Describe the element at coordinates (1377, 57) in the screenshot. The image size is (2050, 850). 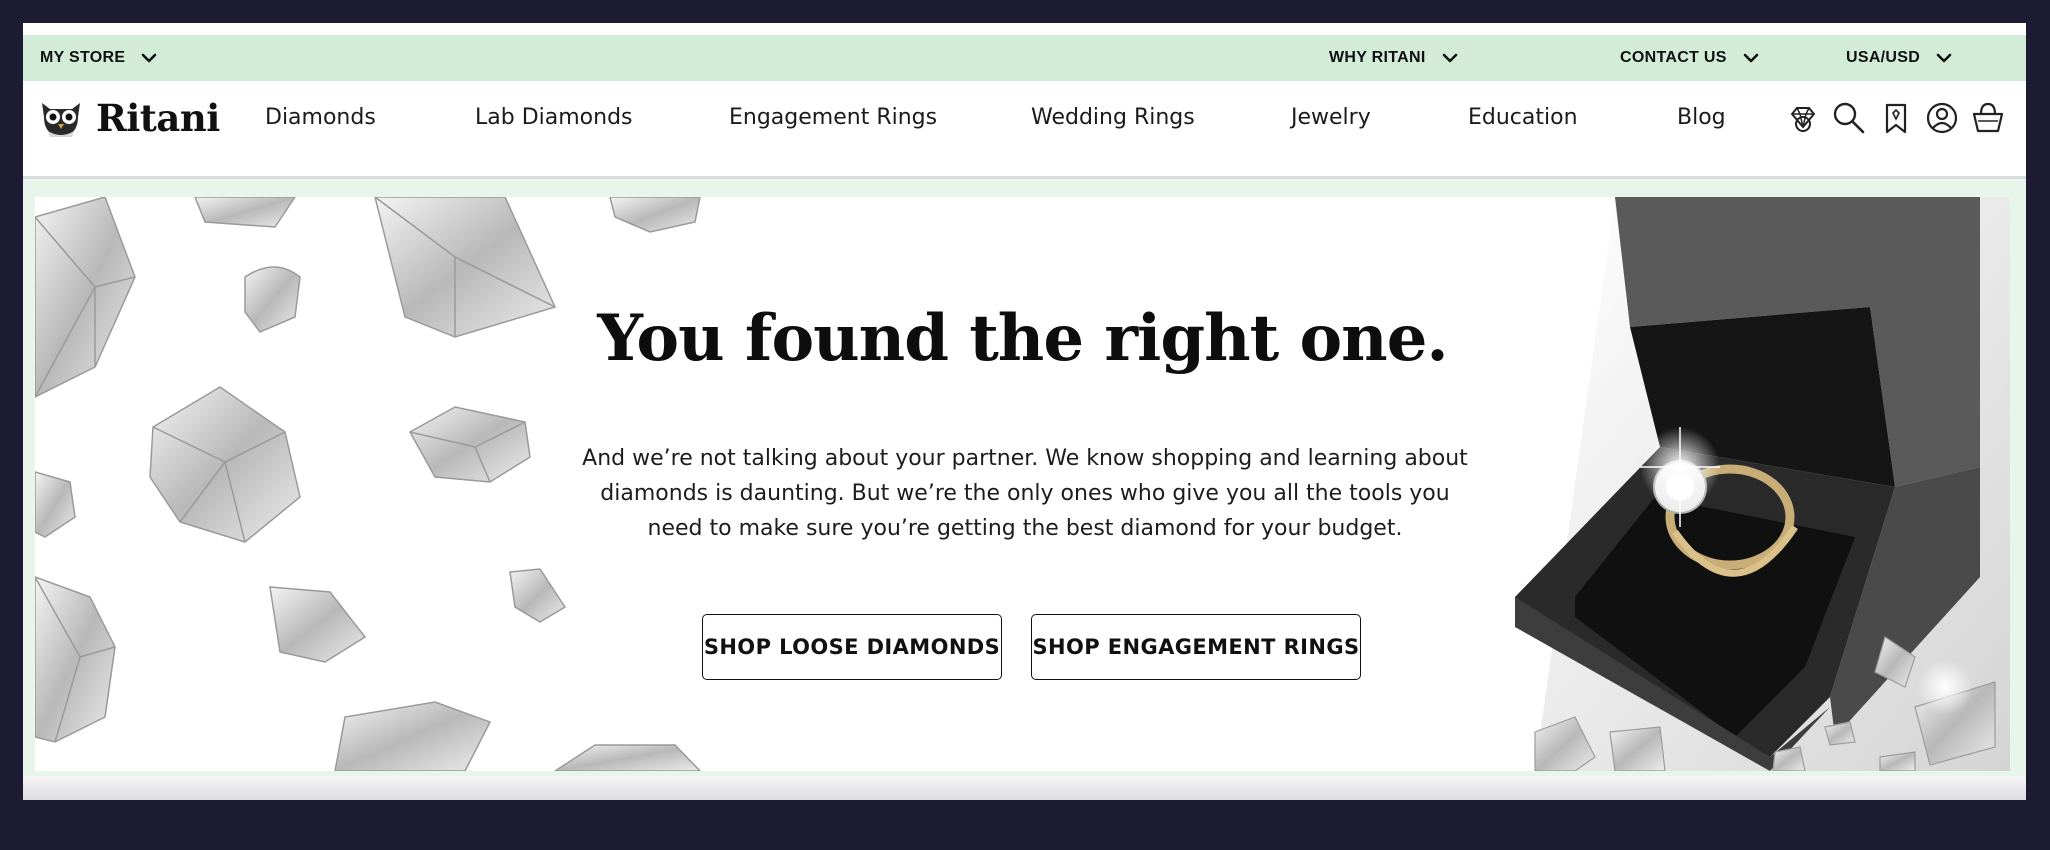
I see `why-ritani-label: WHY RITANI` at that location.